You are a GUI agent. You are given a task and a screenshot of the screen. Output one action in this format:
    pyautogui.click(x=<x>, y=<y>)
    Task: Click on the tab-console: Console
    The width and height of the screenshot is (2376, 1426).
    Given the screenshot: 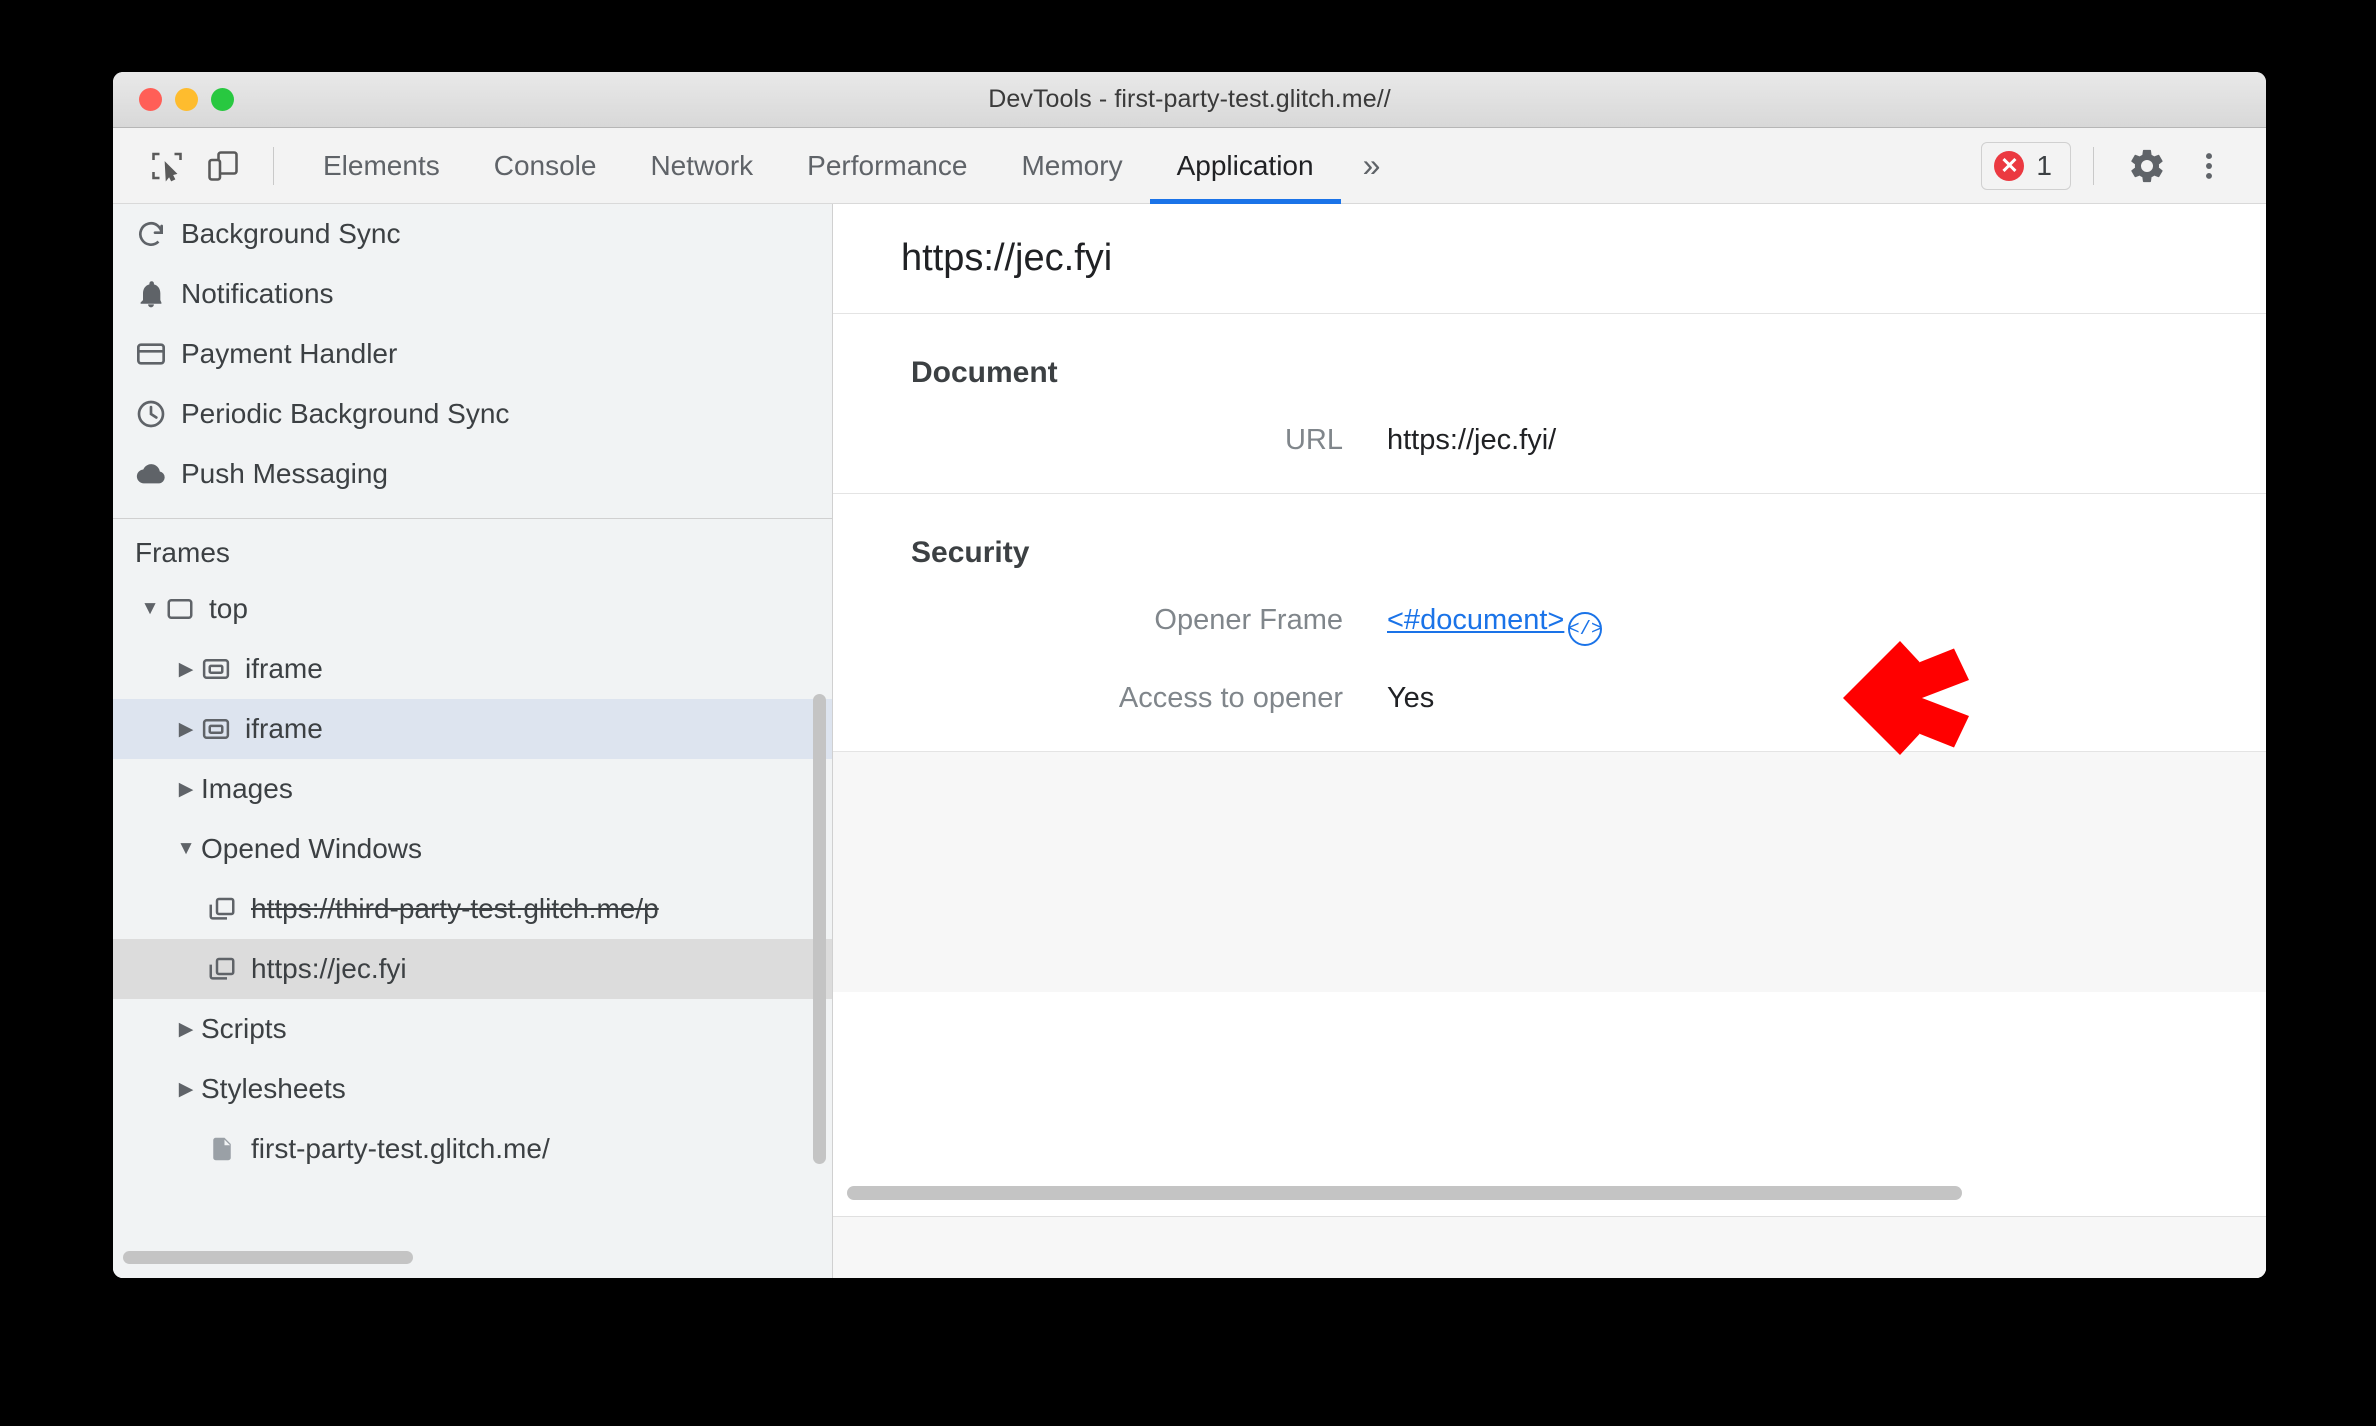 What is the action you would take?
    pyautogui.click(x=545, y=166)
    